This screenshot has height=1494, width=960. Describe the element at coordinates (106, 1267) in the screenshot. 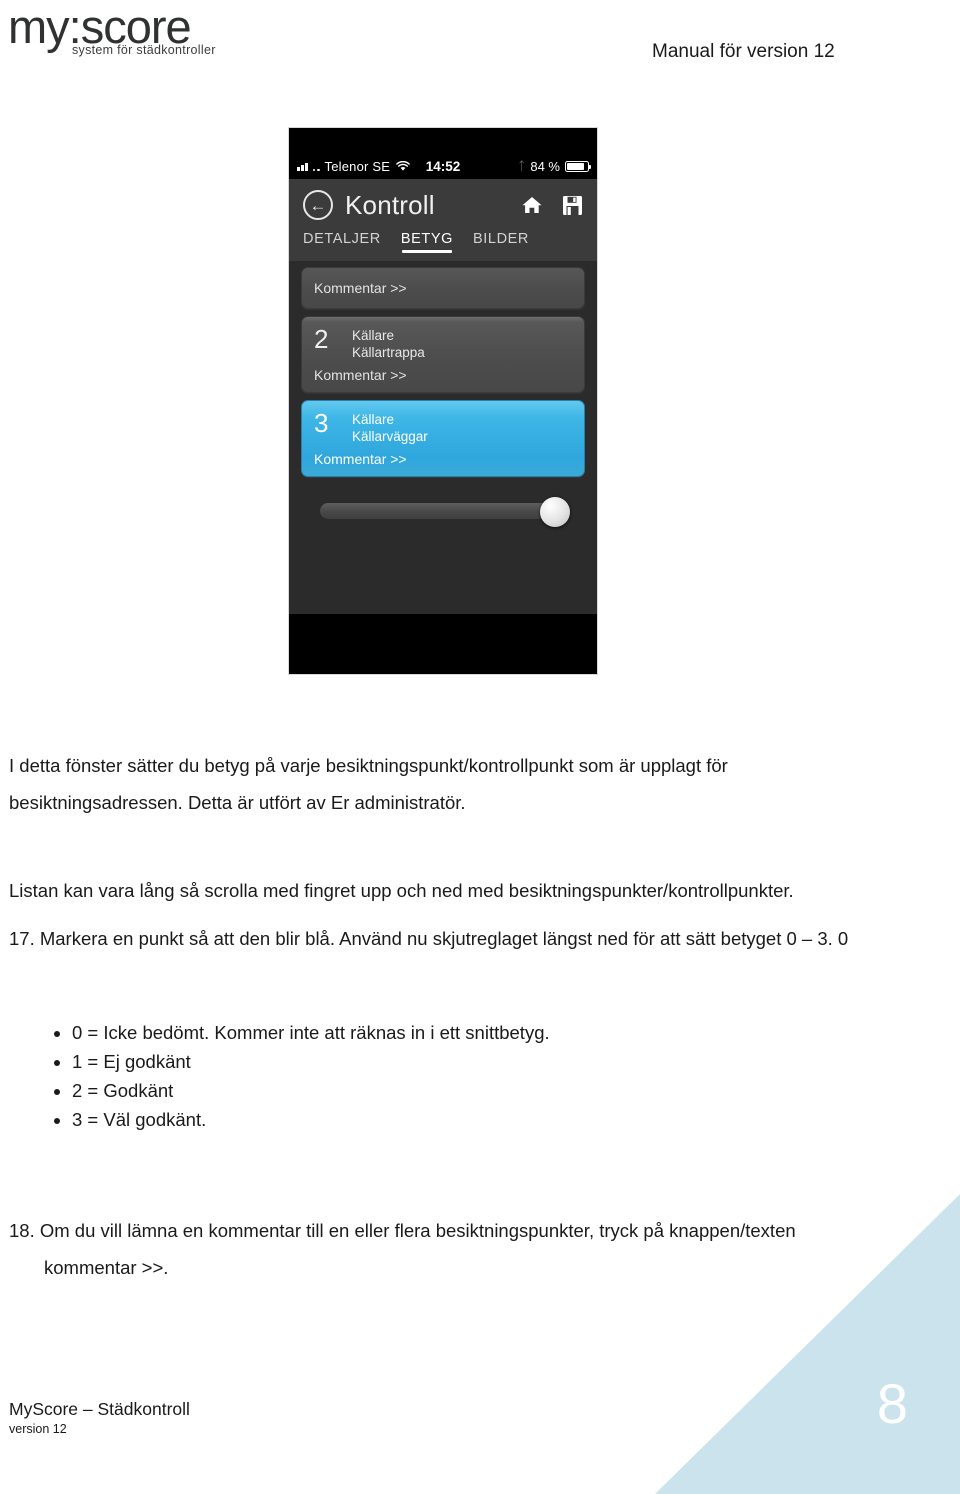

I see `step-18-line2: kommentar >>.` at that location.